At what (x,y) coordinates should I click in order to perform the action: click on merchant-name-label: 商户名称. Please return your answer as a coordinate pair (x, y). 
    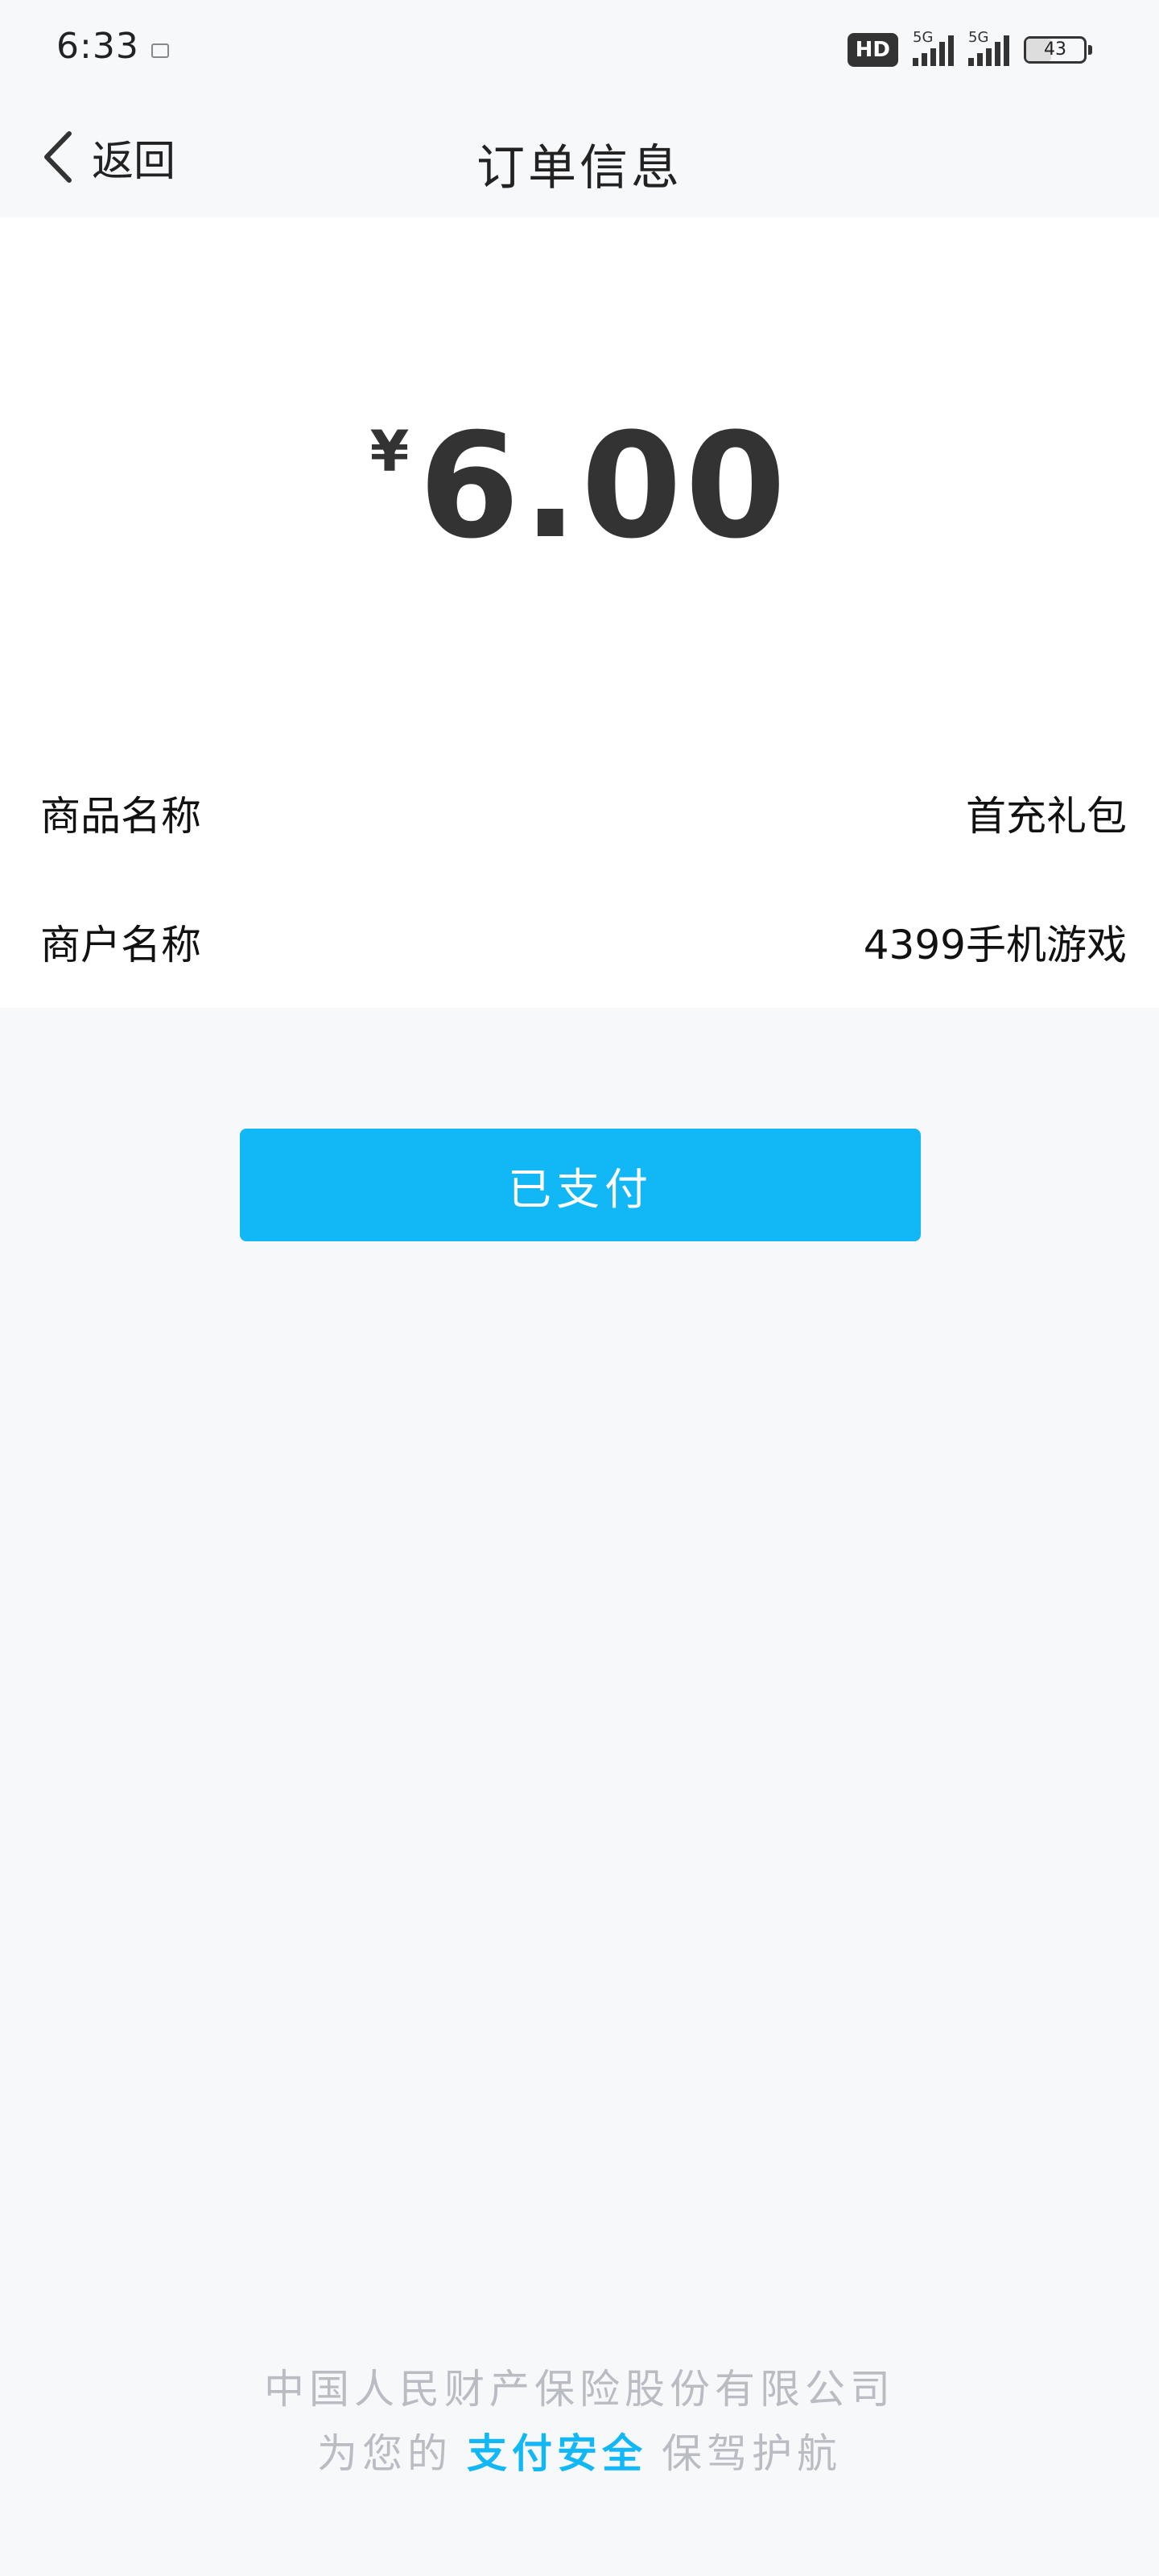
    Looking at the image, I should click on (120, 945).